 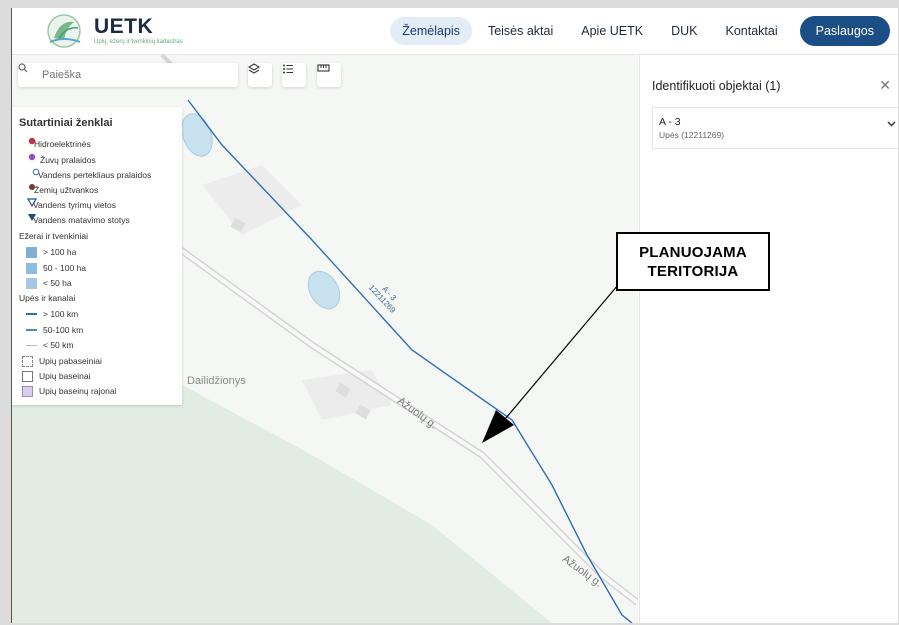 I want to click on legend-item: > 100 ha, so click(x=51, y=252).